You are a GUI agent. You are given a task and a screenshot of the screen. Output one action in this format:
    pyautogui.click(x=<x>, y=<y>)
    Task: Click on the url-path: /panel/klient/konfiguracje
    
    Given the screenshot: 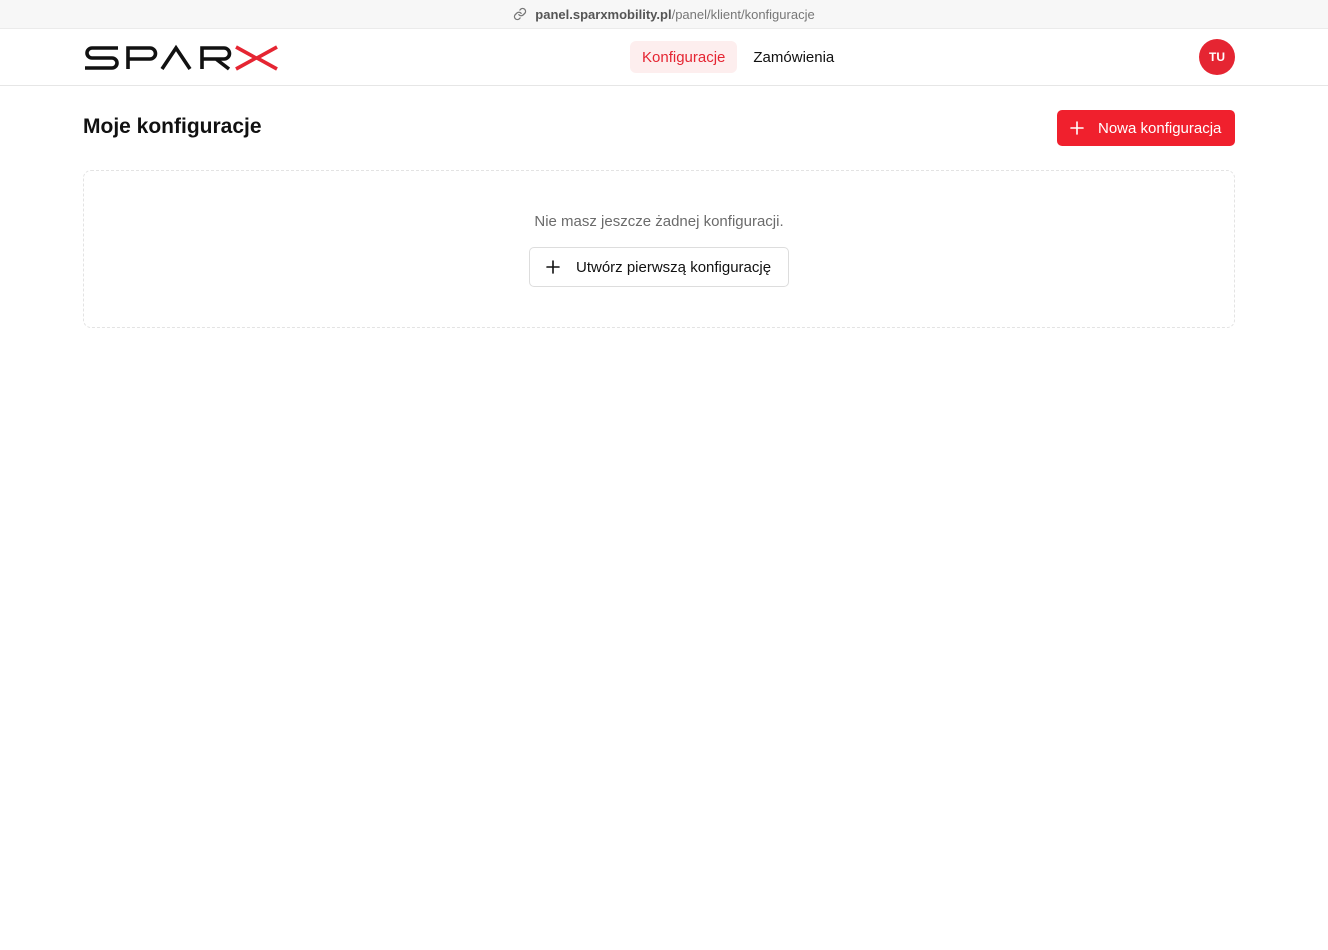 What is the action you would take?
    pyautogui.click(x=743, y=14)
    